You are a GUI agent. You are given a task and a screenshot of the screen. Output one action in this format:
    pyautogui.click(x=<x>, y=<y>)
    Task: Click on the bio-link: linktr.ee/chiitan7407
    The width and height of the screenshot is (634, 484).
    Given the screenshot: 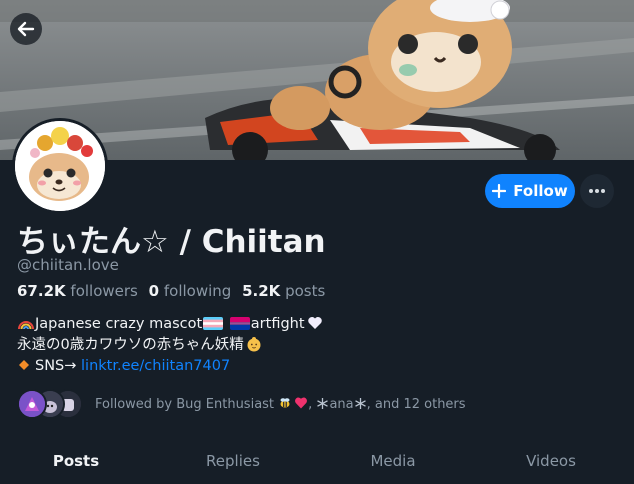 What is the action you would take?
    pyautogui.click(x=155, y=366)
    